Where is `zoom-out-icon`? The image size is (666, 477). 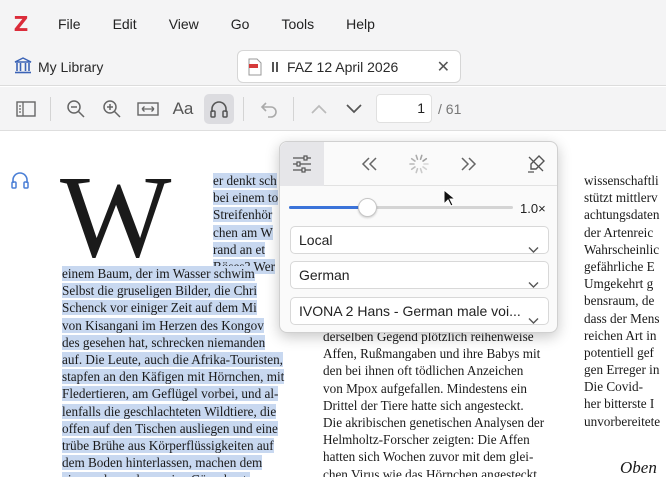 zoom-out-icon is located at coordinates (76, 109).